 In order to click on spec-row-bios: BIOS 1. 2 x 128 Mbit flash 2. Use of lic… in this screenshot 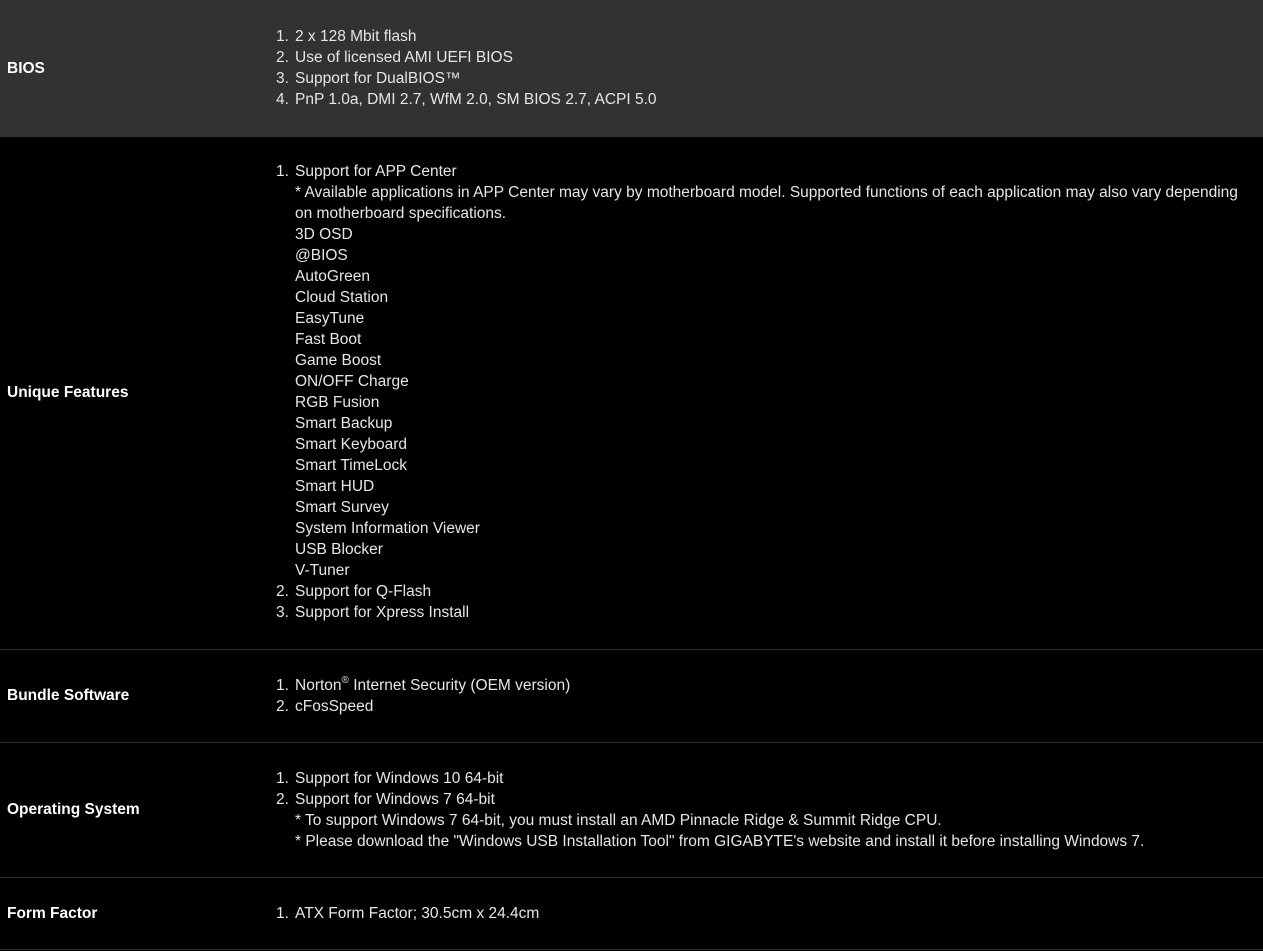, I will do `click(631, 68)`.